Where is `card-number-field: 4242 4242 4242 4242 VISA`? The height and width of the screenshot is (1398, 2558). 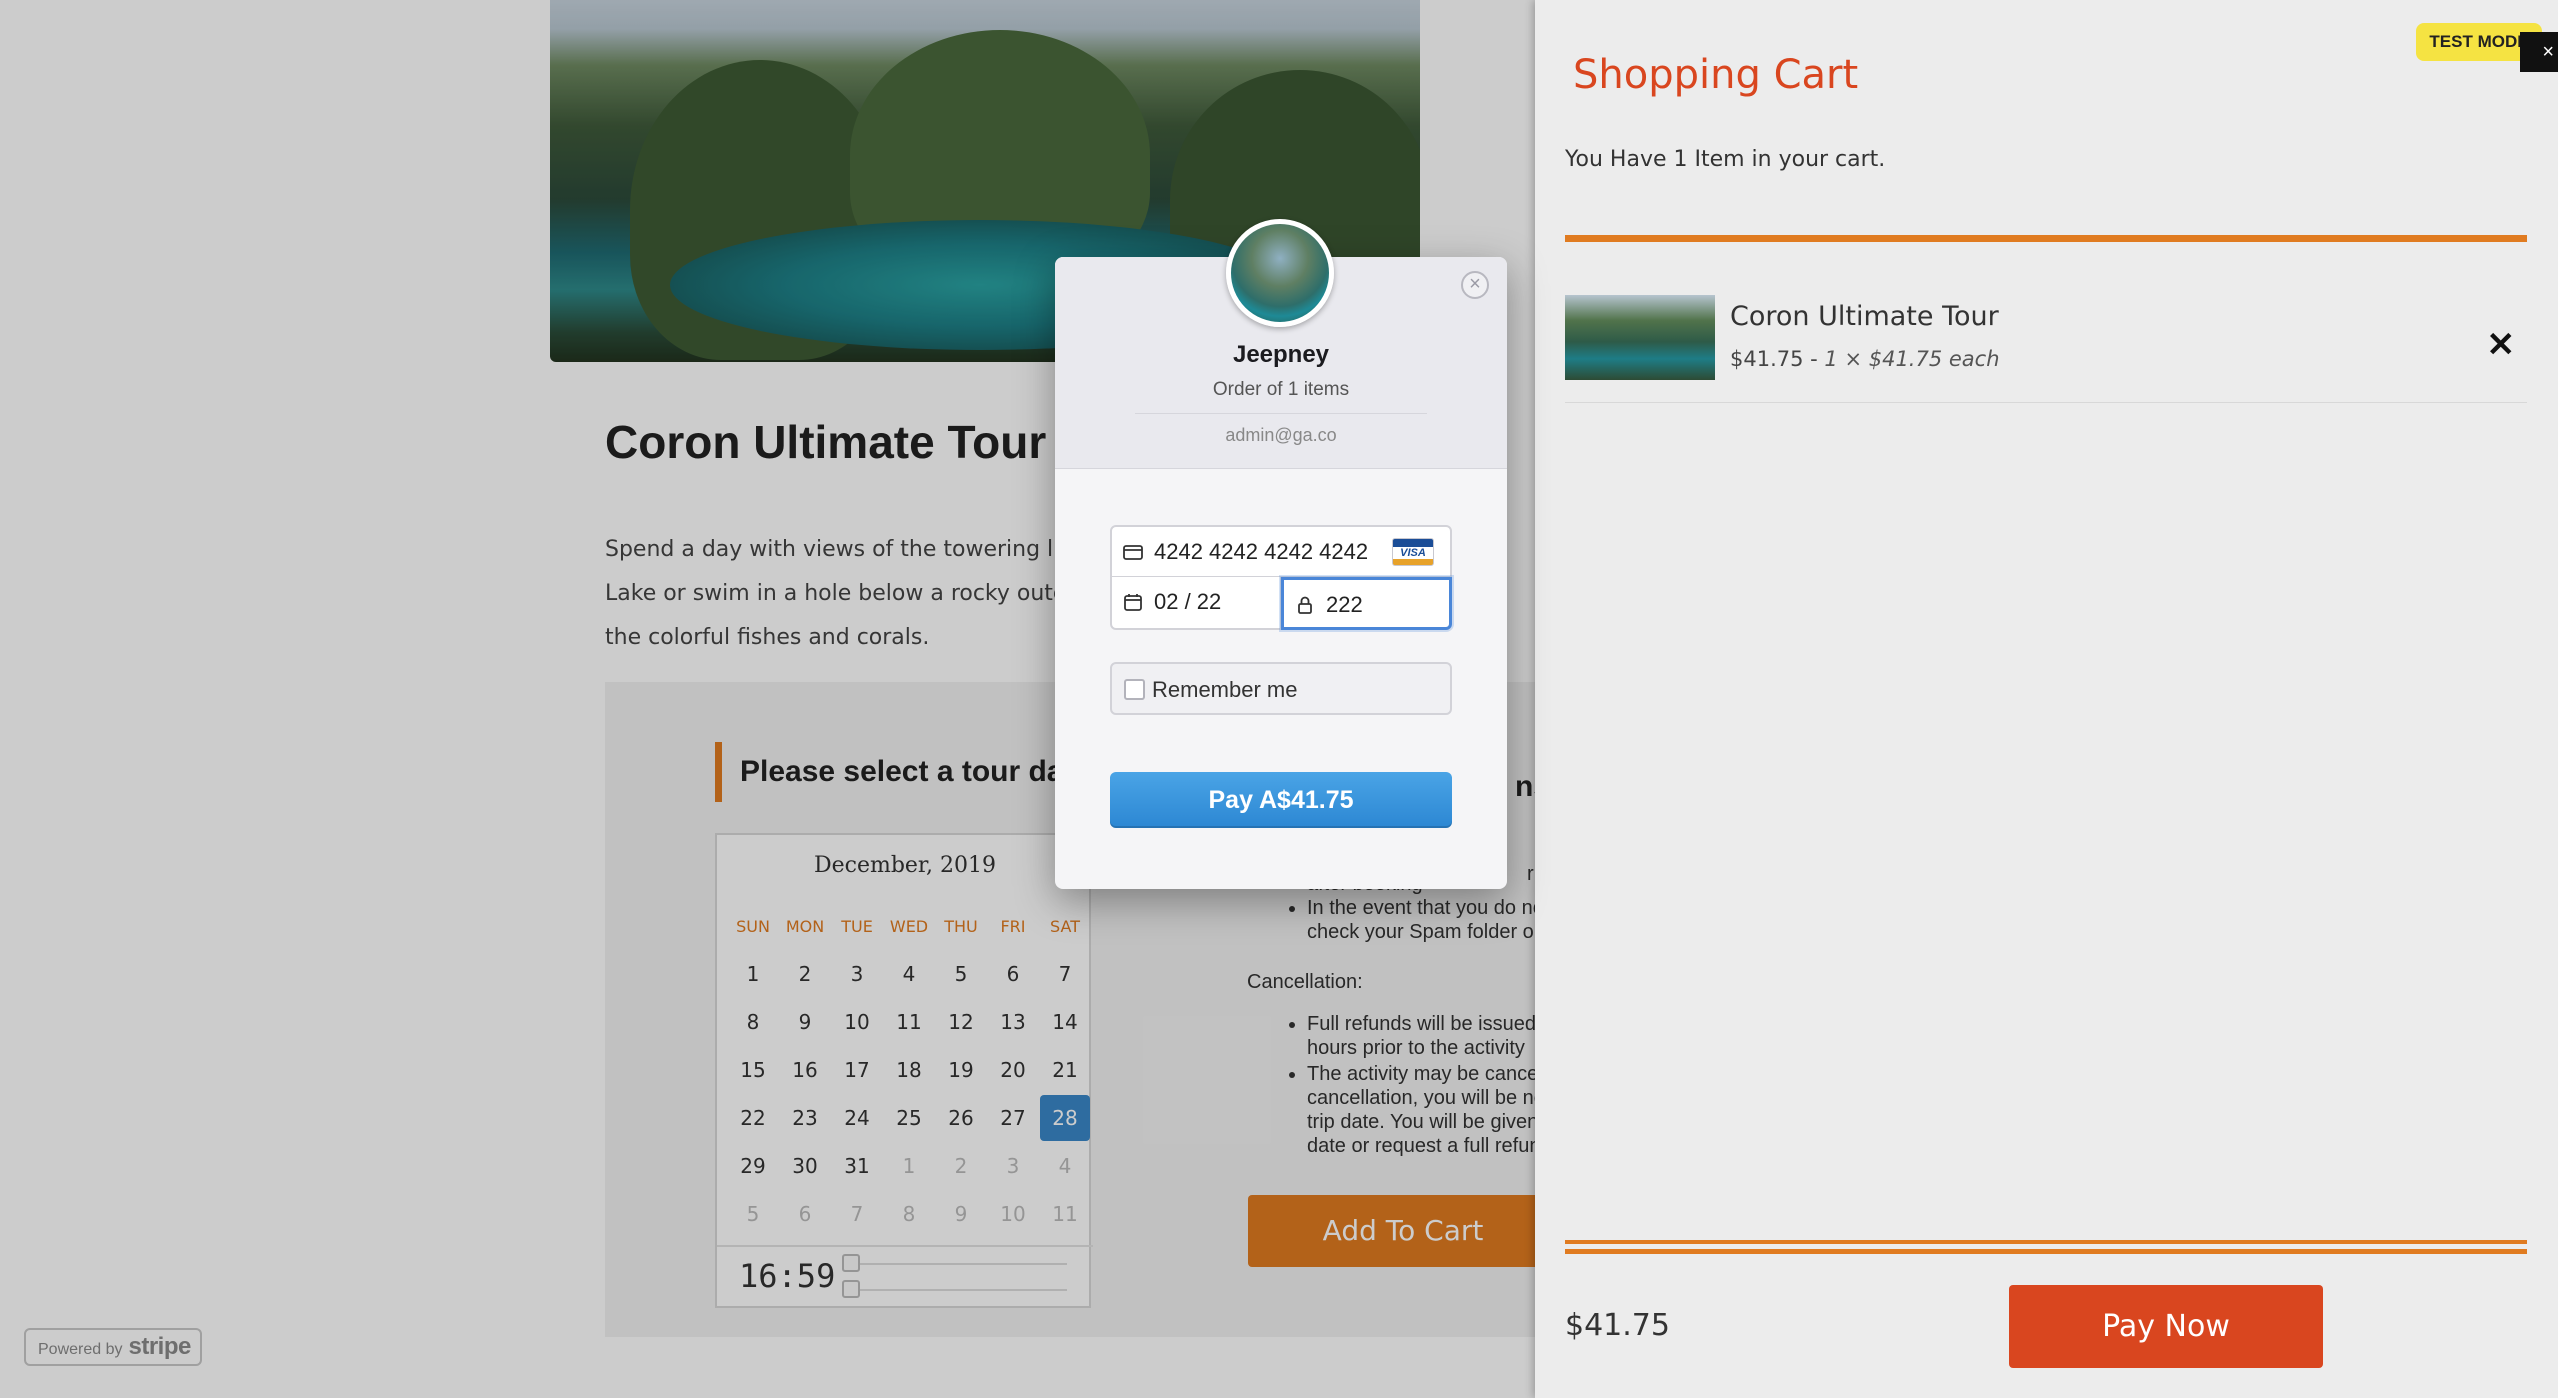
card-number-field: 4242 4242 4242 4242 VISA is located at coordinates (1281, 551).